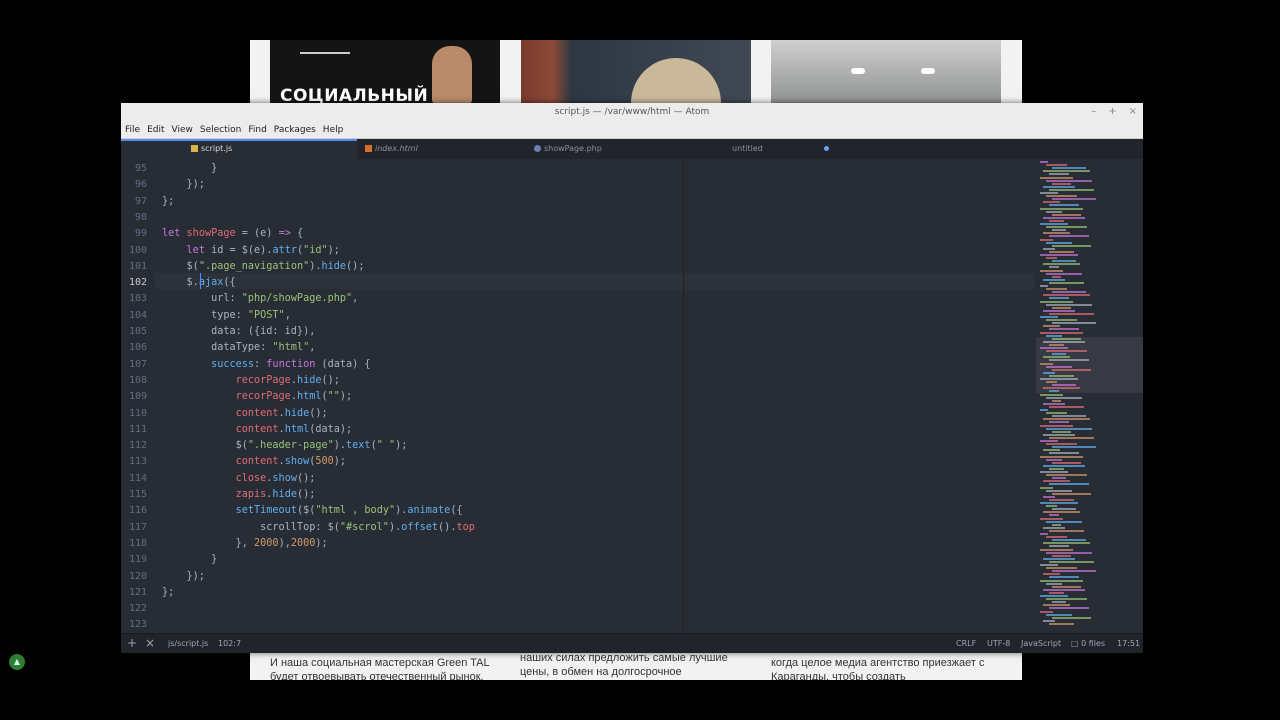 The image size is (1280, 720). I want to click on code-token: content, so click(257, 429).